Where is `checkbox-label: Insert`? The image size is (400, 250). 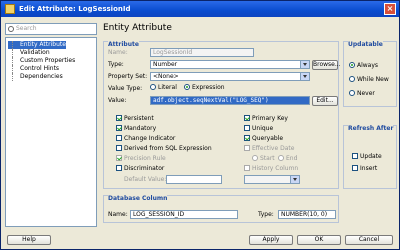 checkbox-label: Insert is located at coordinates (369, 168).